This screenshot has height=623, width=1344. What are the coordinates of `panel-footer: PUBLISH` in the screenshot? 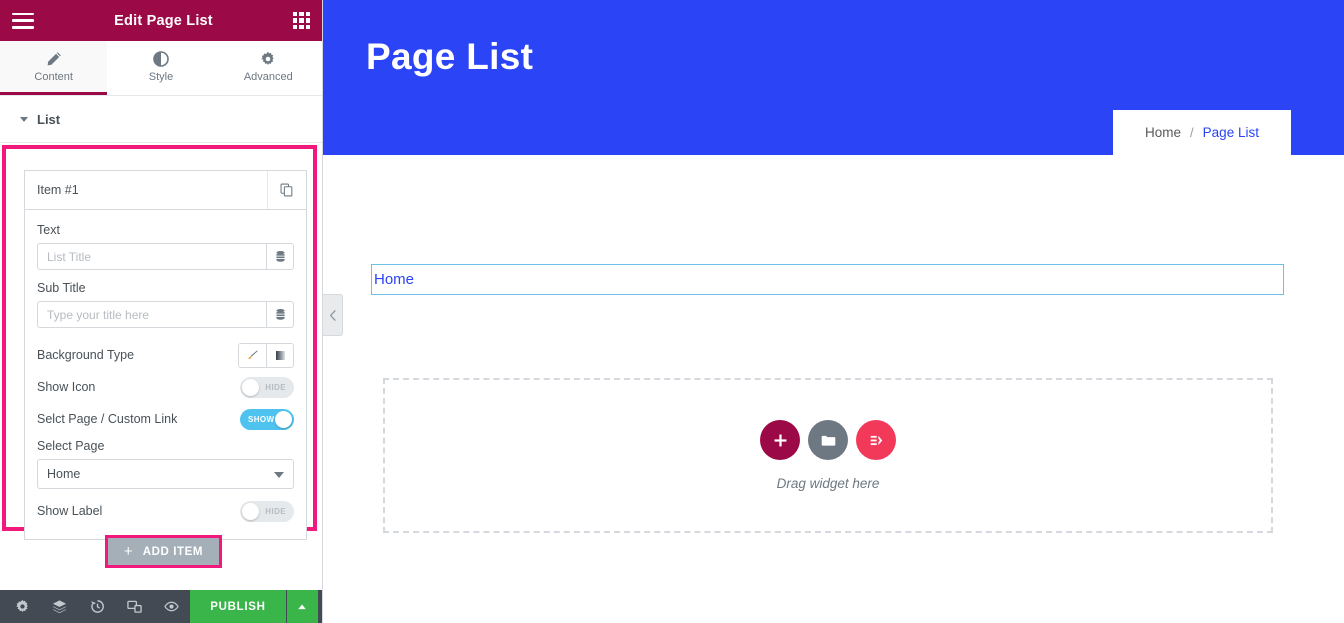 It's located at (161, 606).